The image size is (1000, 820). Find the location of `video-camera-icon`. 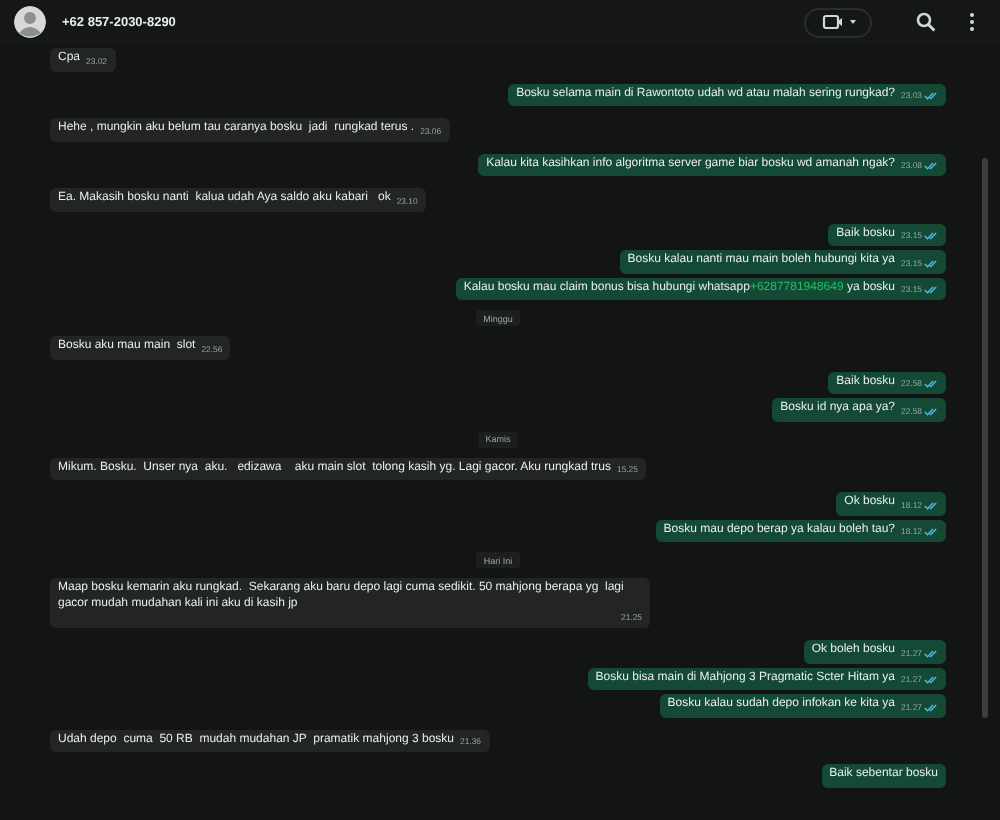

video-camera-icon is located at coordinates (831, 22).